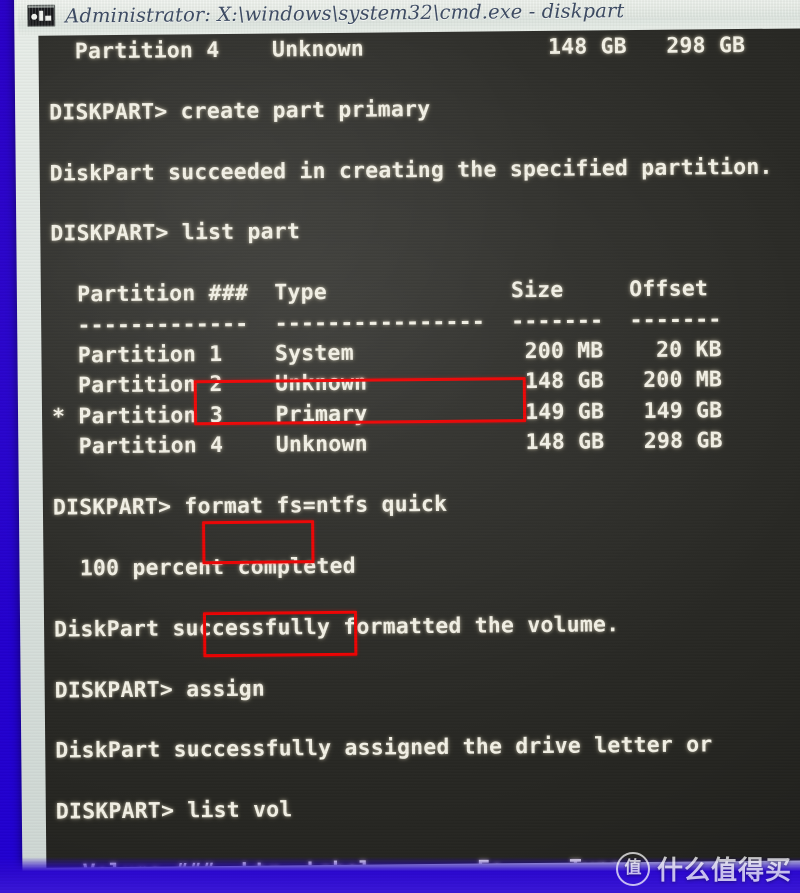 Image resolution: width=800 pixels, height=893 pixels. What do you see at coordinates (724, 871) in the screenshot?
I see `watermark-text: 什么值得买` at bounding box center [724, 871].